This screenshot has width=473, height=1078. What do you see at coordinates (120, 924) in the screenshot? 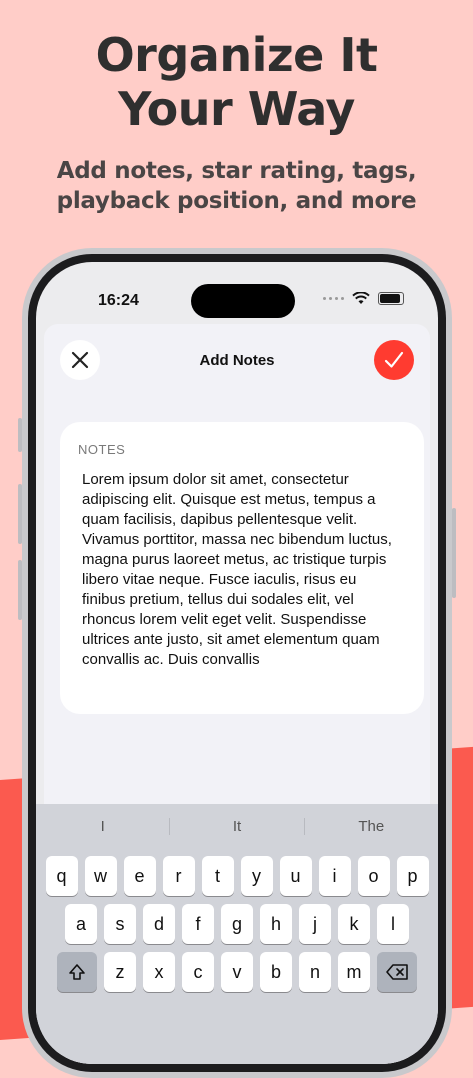
I see `key-s: s` at bounding box center [120, 924].